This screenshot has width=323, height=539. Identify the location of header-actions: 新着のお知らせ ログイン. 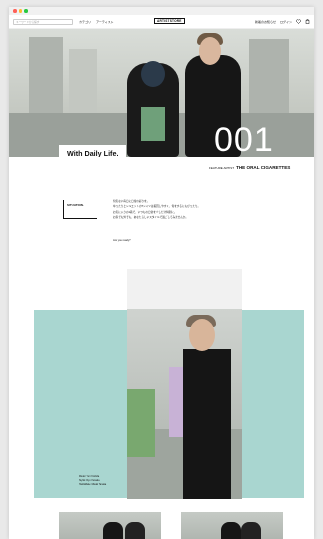
(282, 21).